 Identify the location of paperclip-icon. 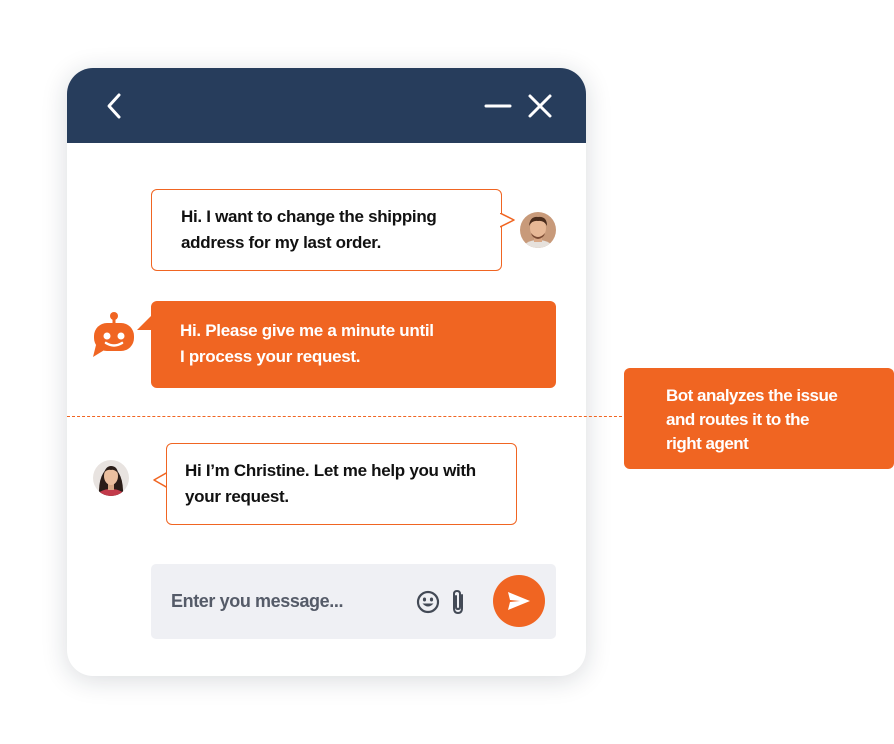
(458, 602).